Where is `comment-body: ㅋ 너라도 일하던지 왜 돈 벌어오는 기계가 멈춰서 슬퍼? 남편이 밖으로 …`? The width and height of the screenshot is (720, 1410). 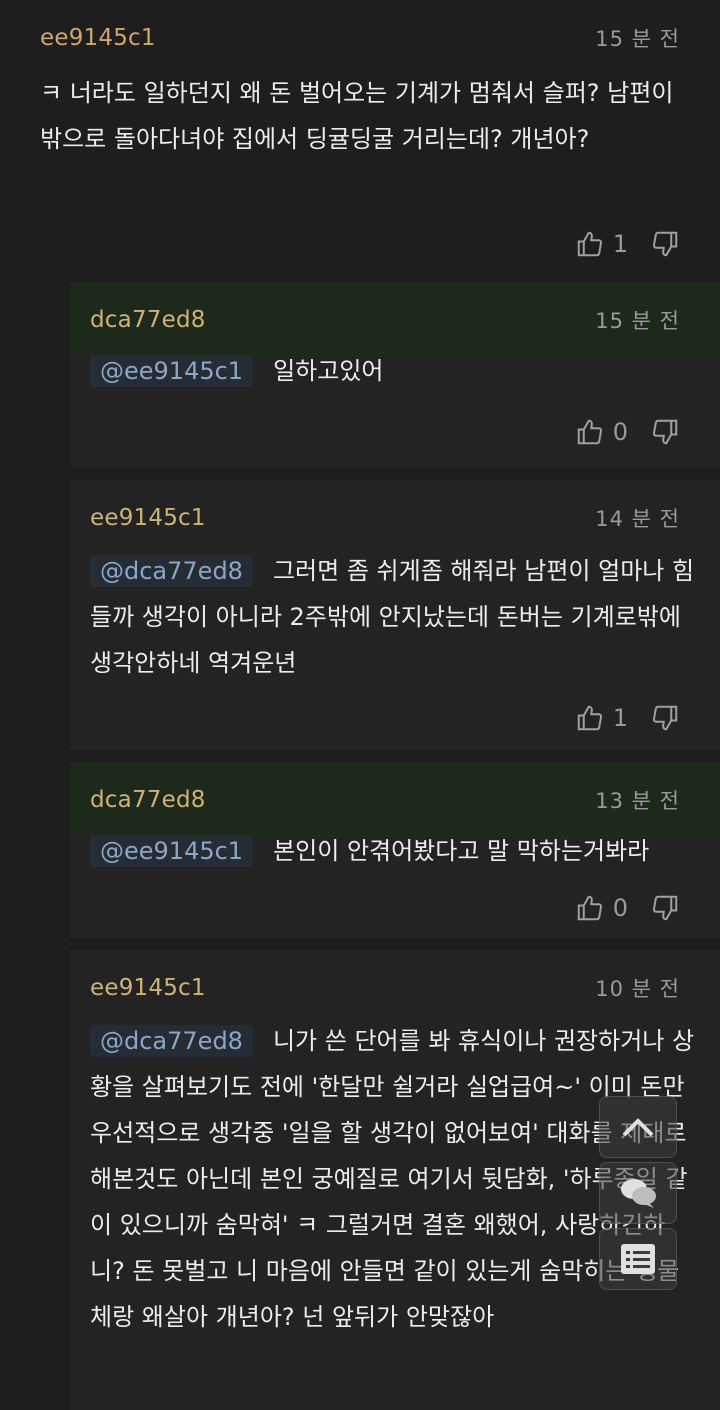 comment-body: ㅋ 너라도 일하던지 왜 돈 벌어오는 기계가 멈춰서 슬퍼? 남편이 밖으로 … is located at coordinates (357, 116).